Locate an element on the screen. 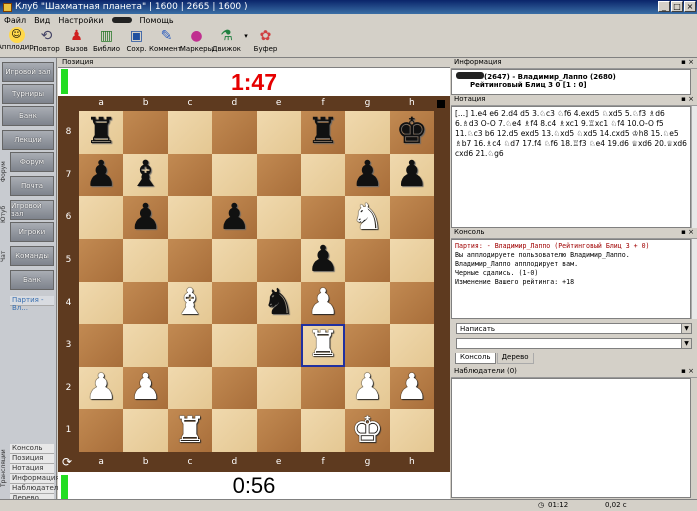 Image resolution: width=697 pixels, height=511 pixels. observers-close-icon: ▪ × is located at coordinates (687, 371).